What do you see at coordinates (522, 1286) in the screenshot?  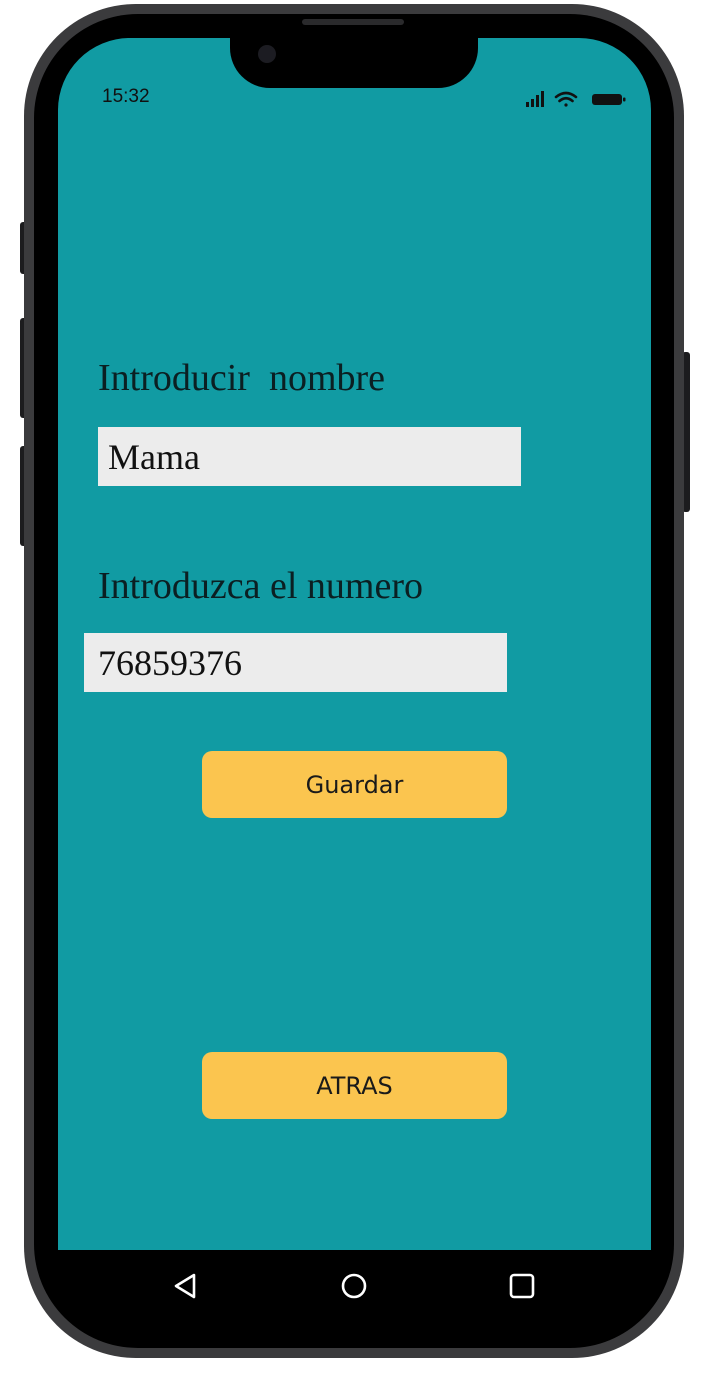 I see `recent-square-icon` at bounding box center [522, 1286].